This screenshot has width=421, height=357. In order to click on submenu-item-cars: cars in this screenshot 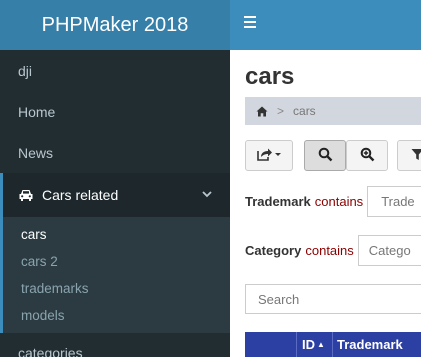, I will do `click(116, 234)`.